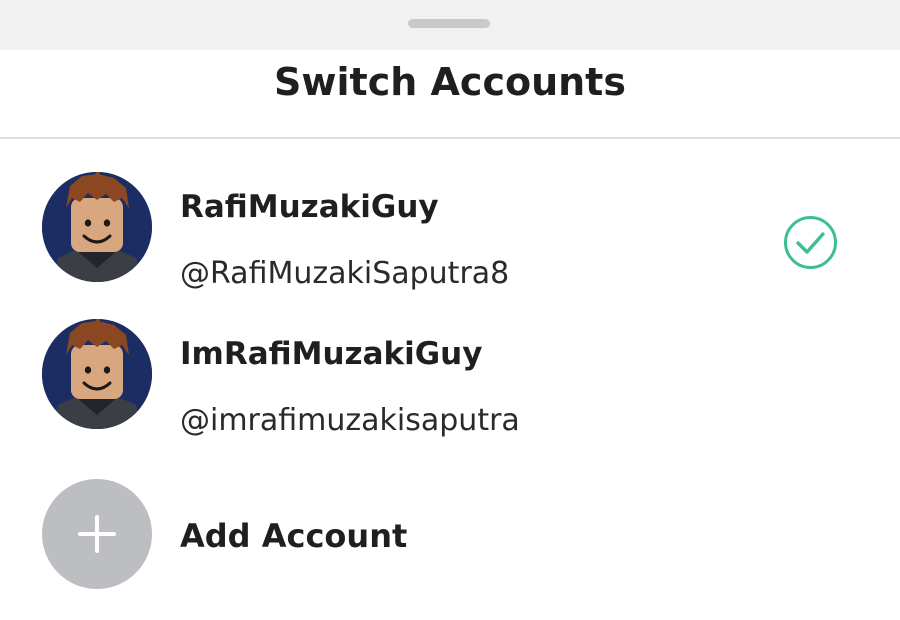 Image resolution: width=900 pixels, height=620 pixels. Describe the element at coordinates (450, 82) in the screenshot. I see `page-title: Switch Accounts` at that location.